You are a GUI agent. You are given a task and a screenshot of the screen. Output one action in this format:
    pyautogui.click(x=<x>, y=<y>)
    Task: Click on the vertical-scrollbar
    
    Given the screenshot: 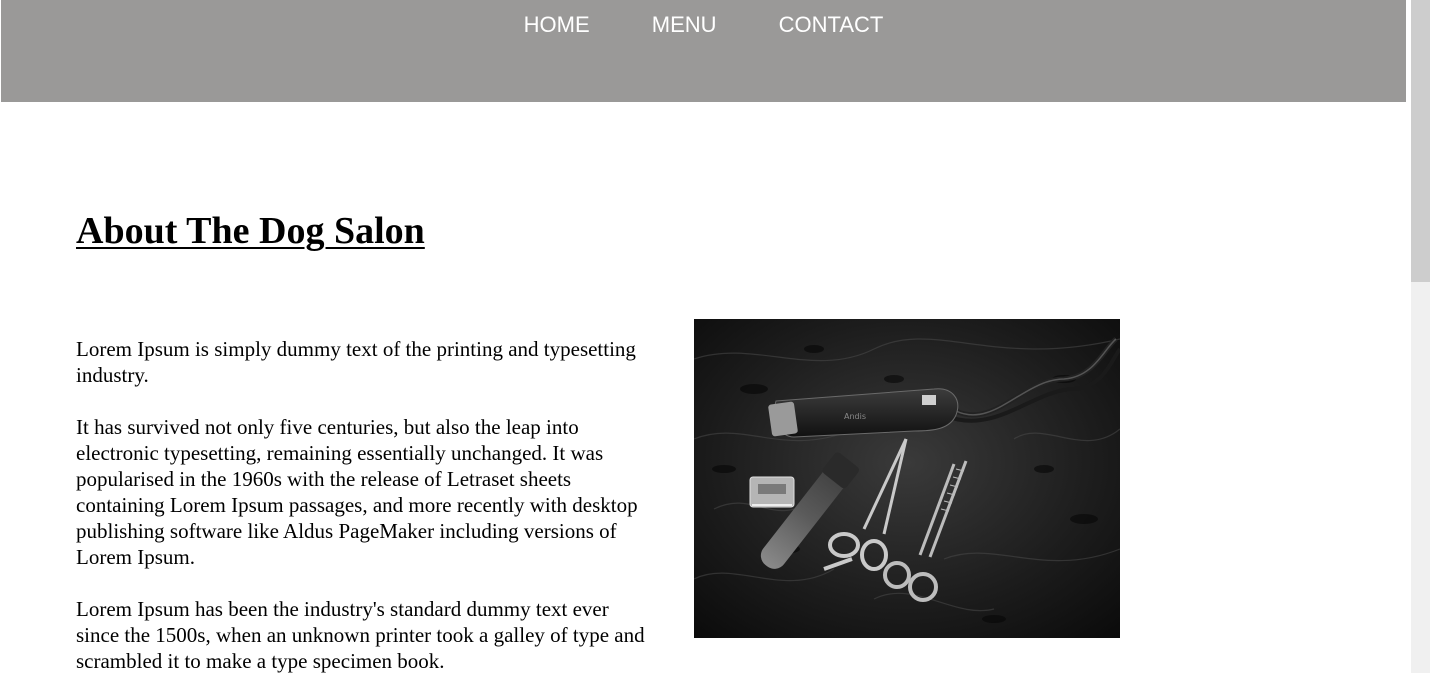 What is the action you would take?
    pyautogui.click(x=1420, y=336)
    